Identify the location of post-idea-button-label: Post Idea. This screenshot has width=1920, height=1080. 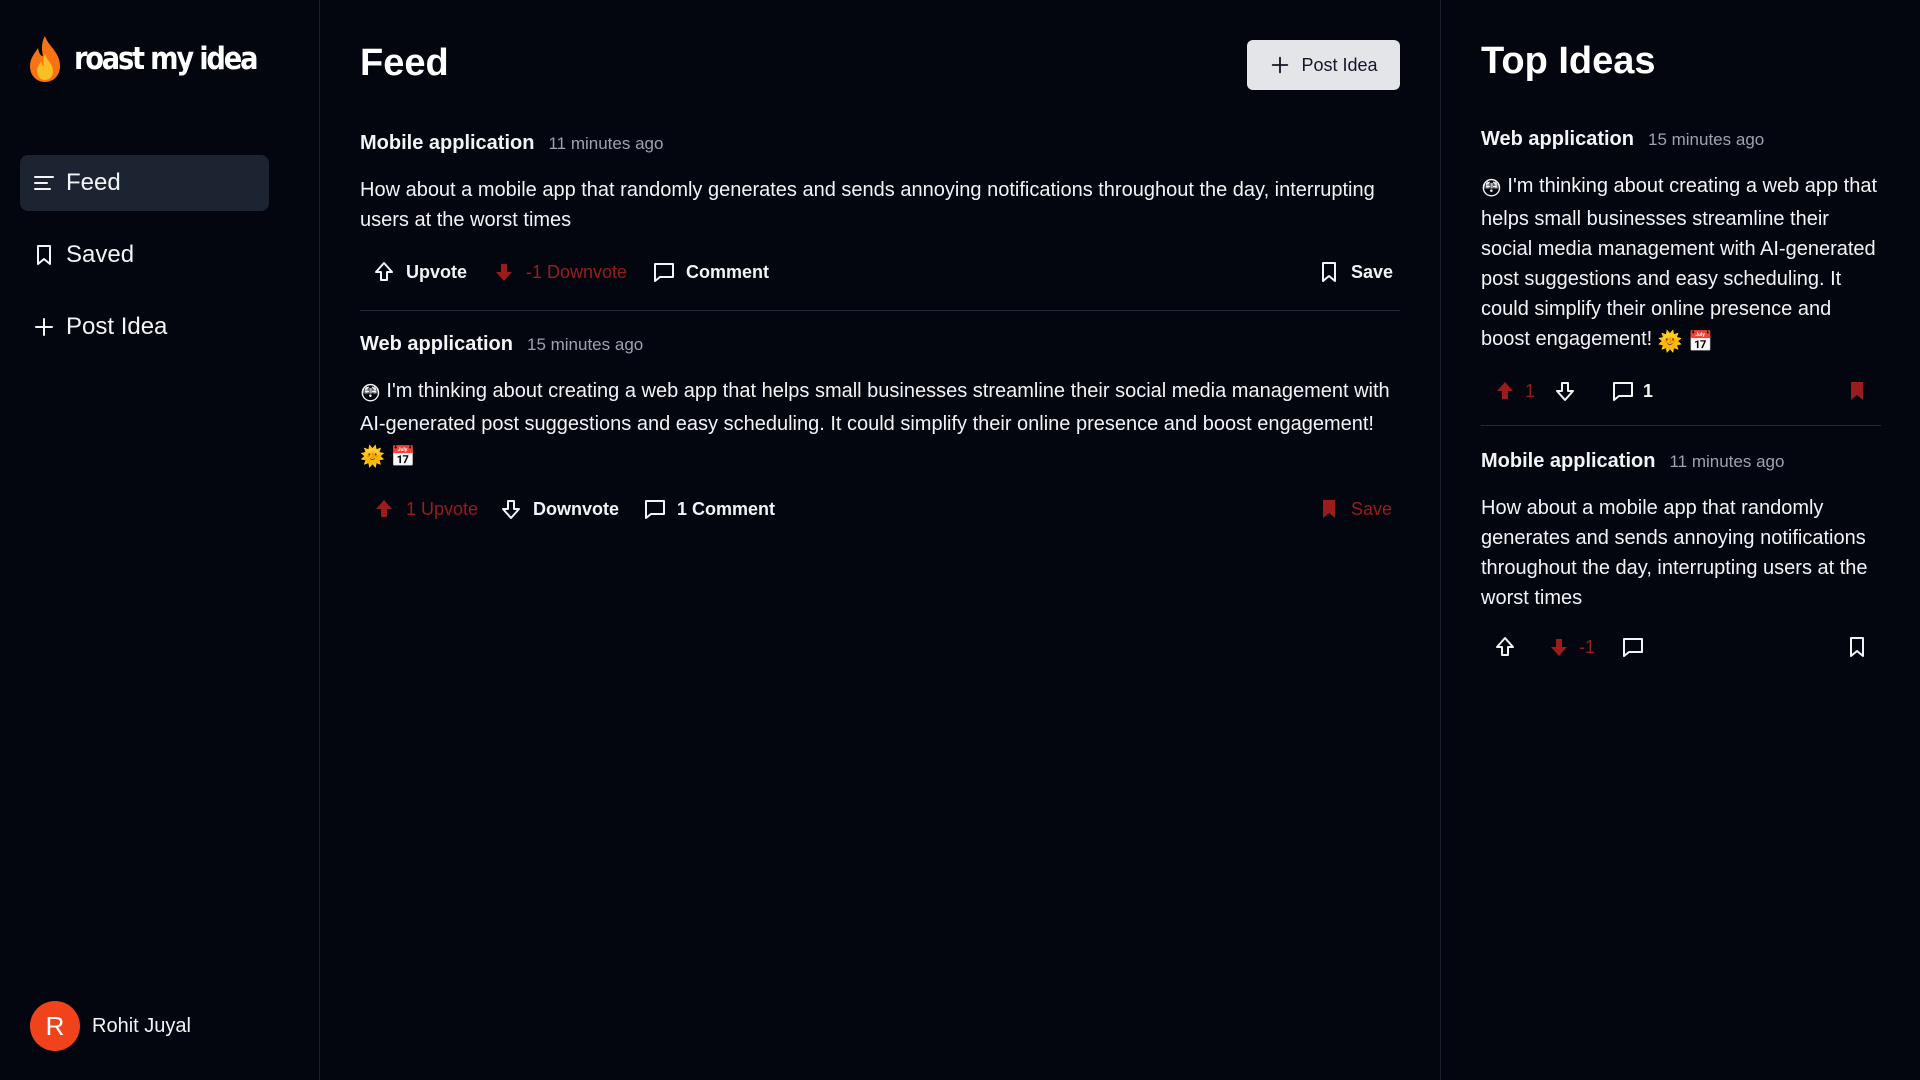
(1339, 64).